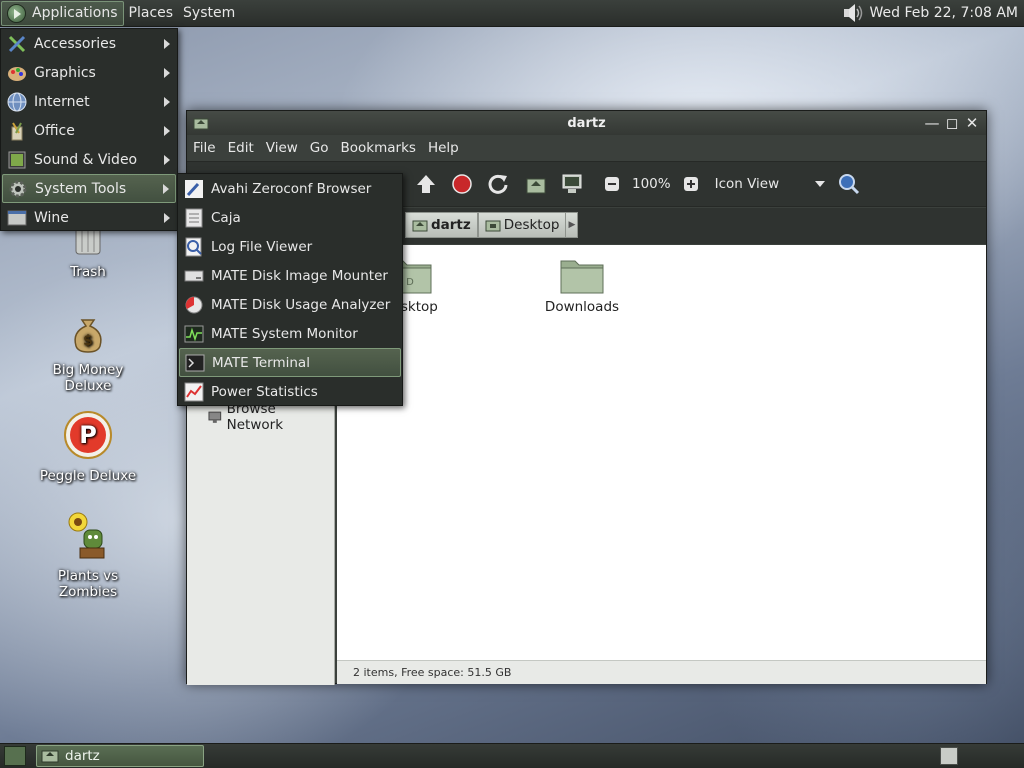 The image size is (1024, 768). I want to click on up-button, so click(426, 184).